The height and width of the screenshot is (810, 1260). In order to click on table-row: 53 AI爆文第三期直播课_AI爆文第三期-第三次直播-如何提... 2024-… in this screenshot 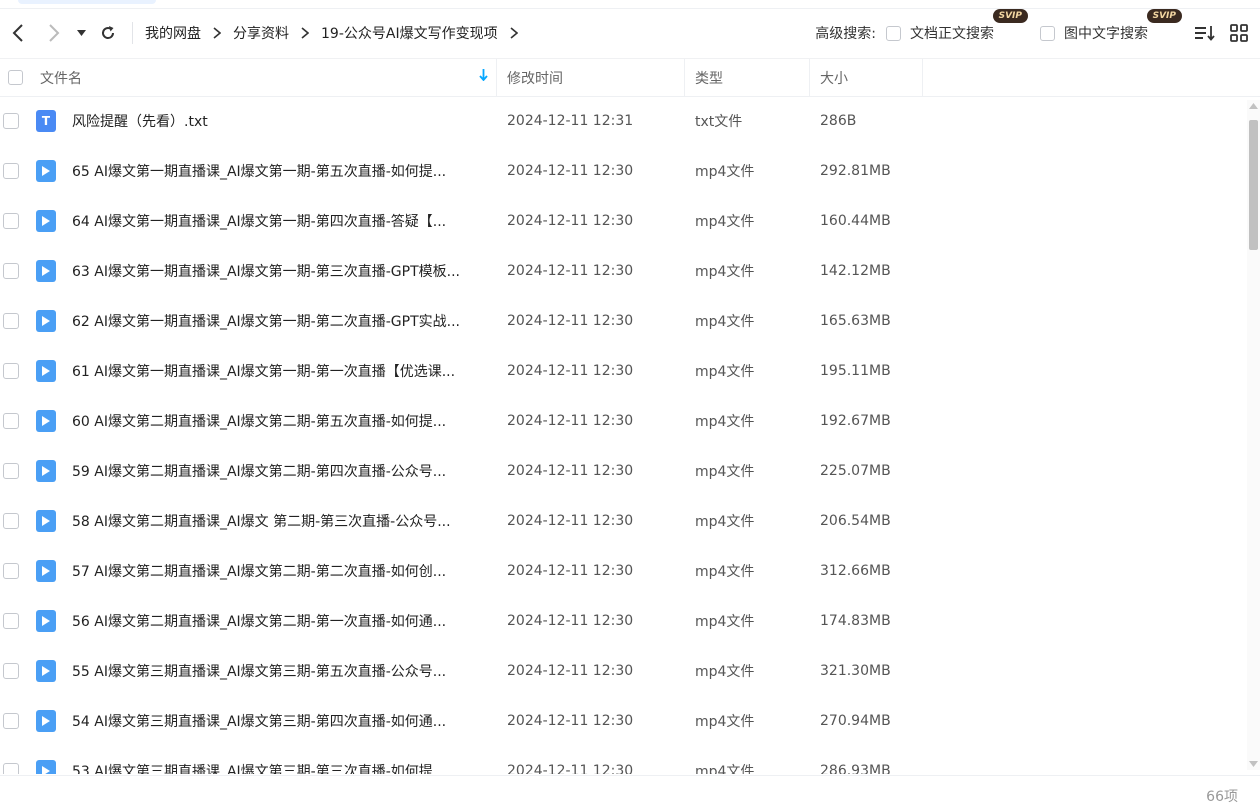, I will do `click(623, 760)`.